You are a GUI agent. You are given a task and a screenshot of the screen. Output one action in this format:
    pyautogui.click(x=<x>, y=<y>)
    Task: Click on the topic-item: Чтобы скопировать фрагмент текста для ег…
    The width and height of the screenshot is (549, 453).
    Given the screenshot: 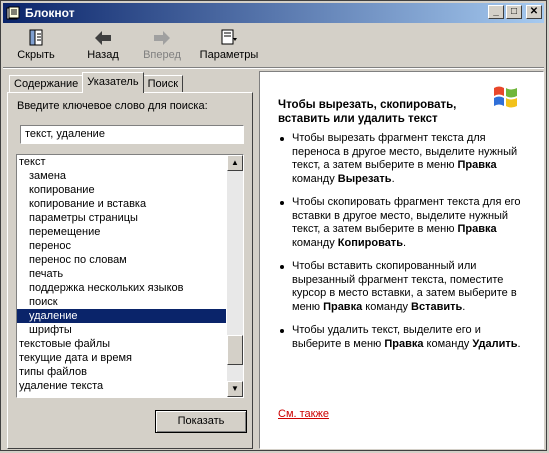 What is the action you would take?
    pyautogui.click(x=403, y=223)
    